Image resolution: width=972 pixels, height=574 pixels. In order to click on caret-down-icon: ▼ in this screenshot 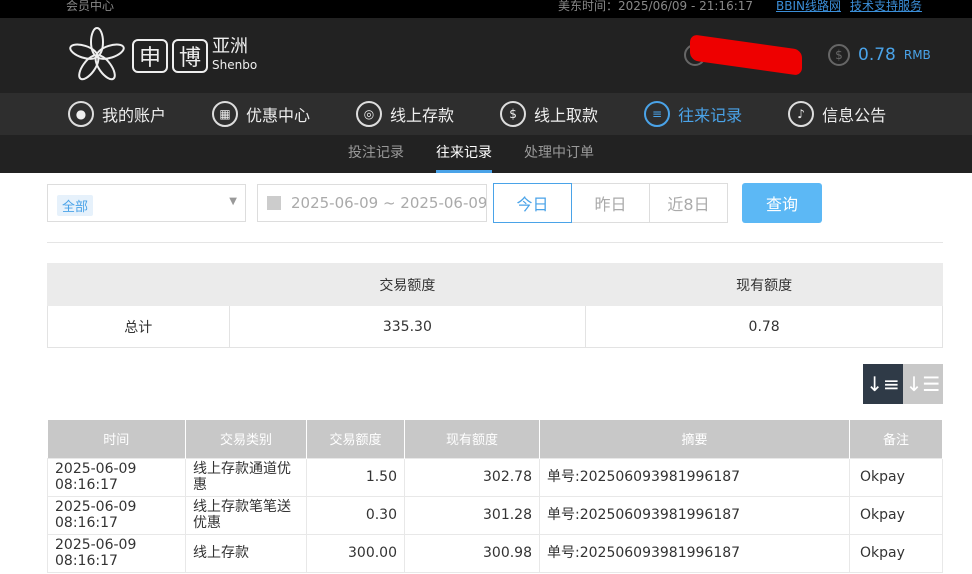, I will do `click(233, 201)`.